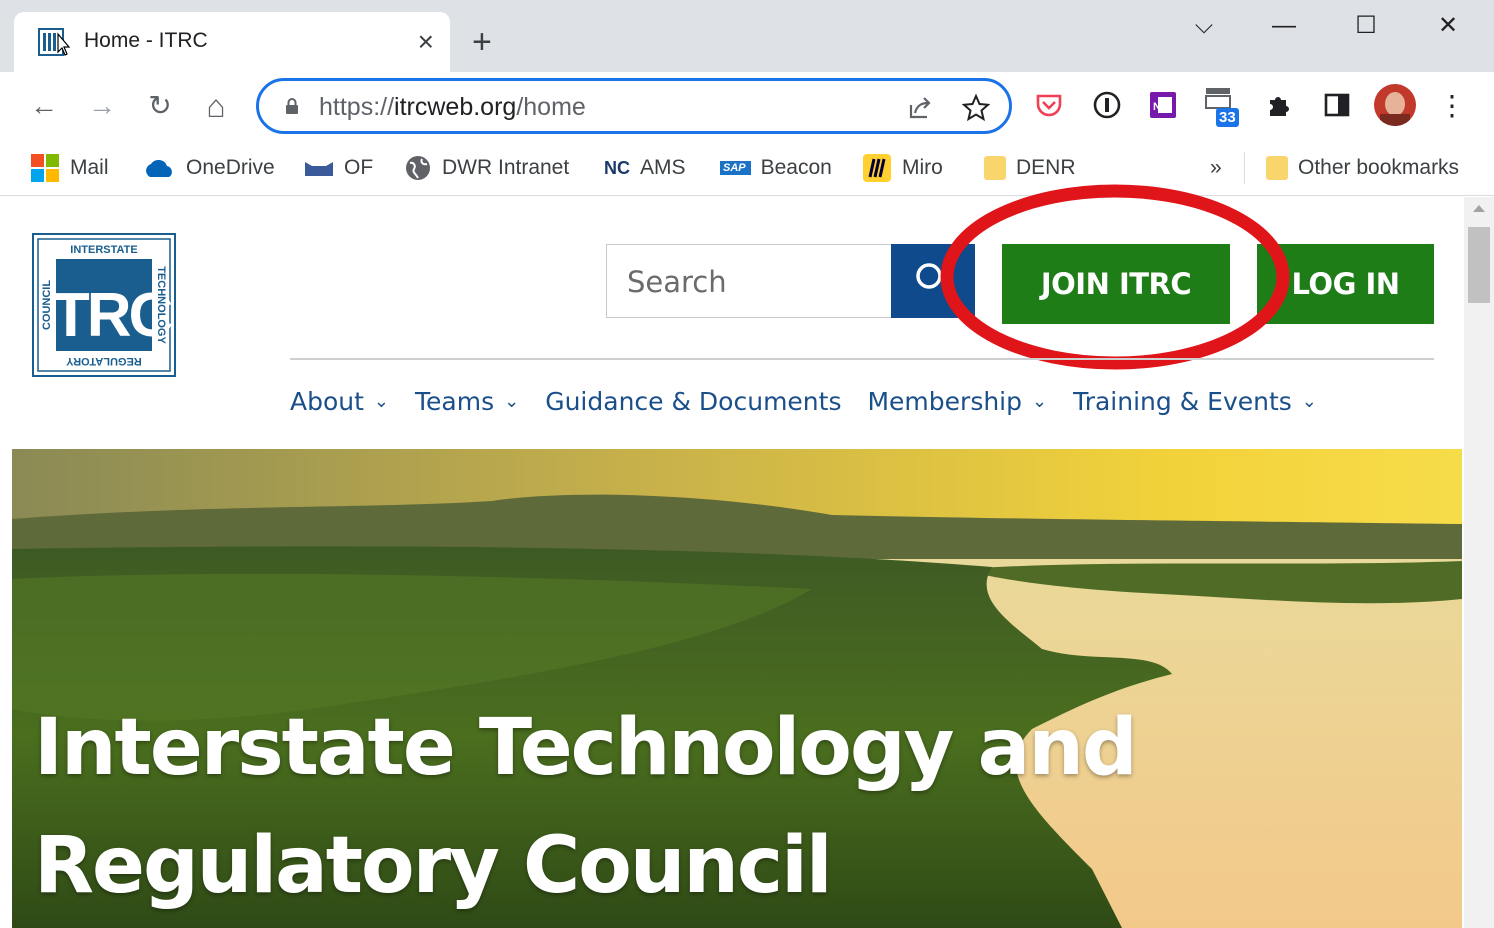 This screenshot has height=928, width=1494. Describe the element at coordinates (1157, 107) in the screenshot. I see `svg-text: N` at that location.